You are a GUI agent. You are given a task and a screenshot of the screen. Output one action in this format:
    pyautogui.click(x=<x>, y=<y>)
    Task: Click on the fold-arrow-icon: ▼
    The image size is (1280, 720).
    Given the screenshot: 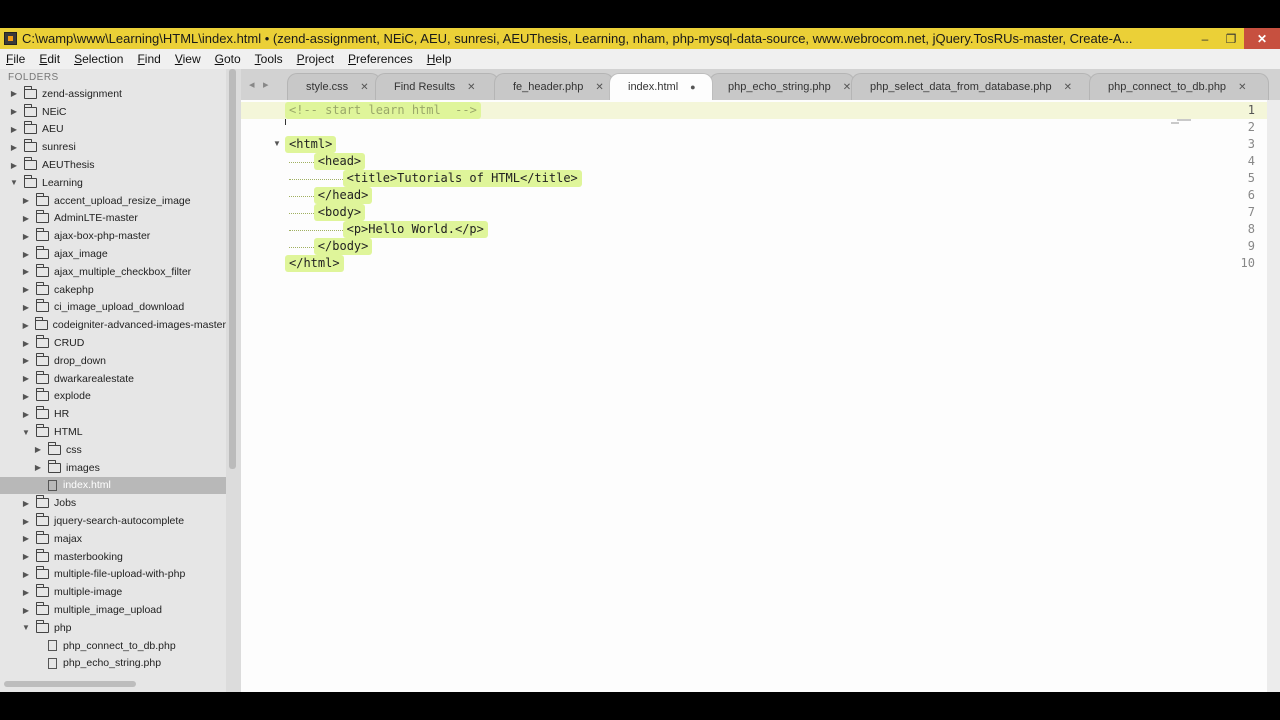 What is the action you would take?
    pyautogui.click(x=277, y=143)
    